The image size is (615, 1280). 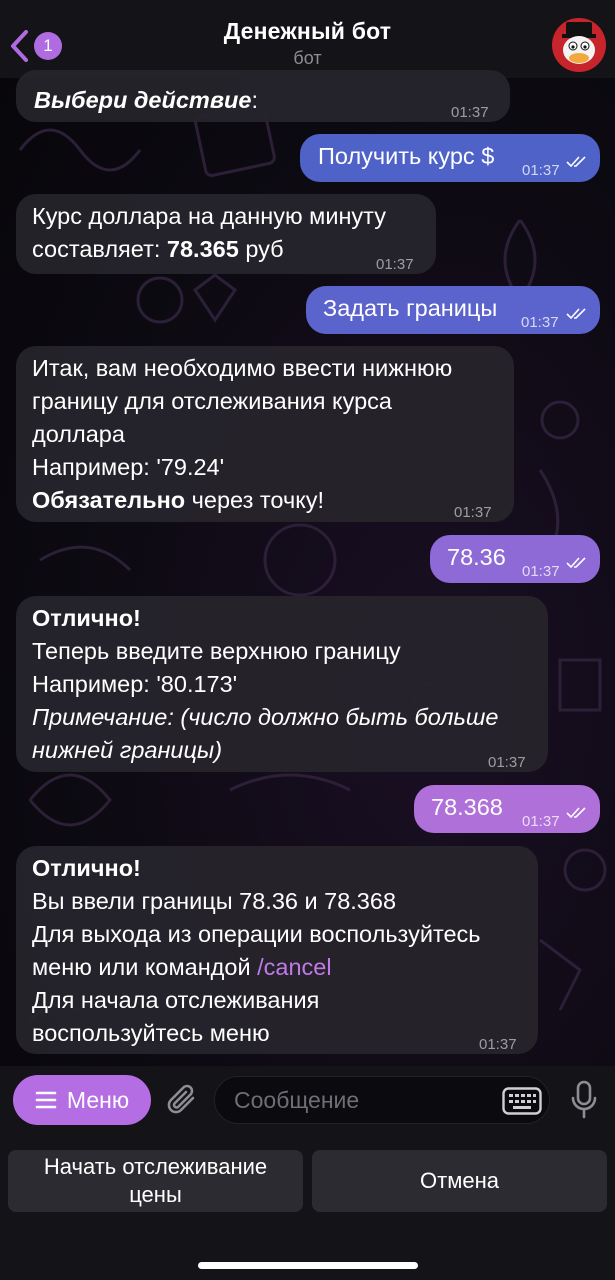 I want to click on incoming-message: Выбери действие: 01:37, so click(x=263, y=96).